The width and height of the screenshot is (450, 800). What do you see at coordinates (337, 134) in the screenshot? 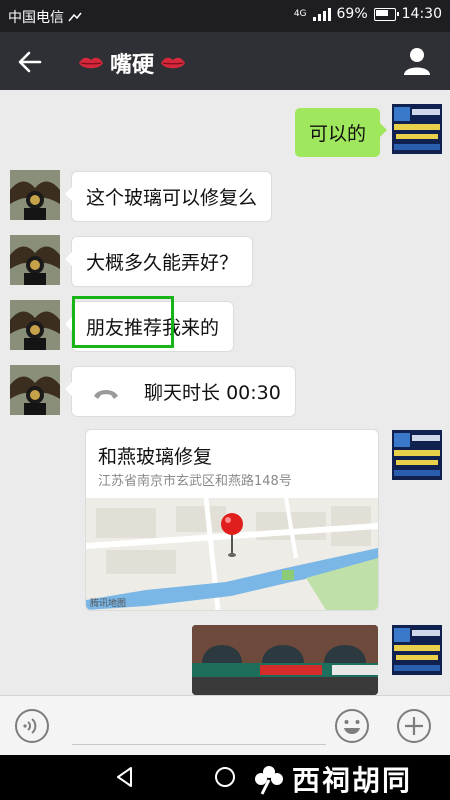
I see `message-text: 可以的` at bounding box center [337, 134].